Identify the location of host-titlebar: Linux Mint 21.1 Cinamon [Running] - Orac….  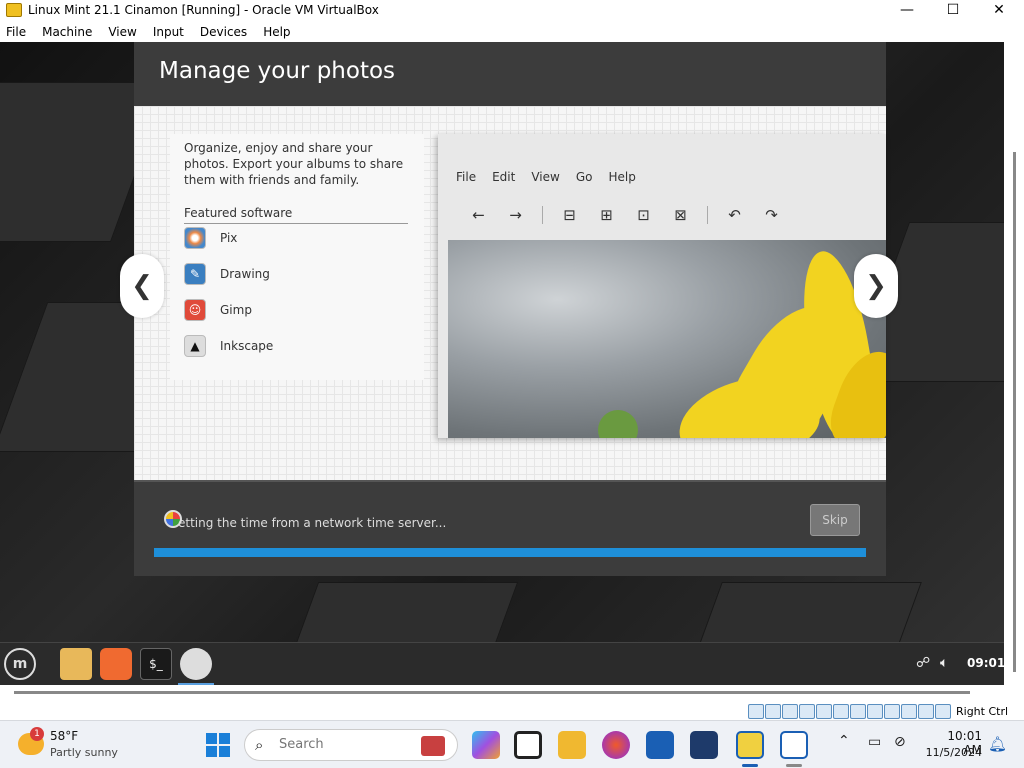
(512, 10).